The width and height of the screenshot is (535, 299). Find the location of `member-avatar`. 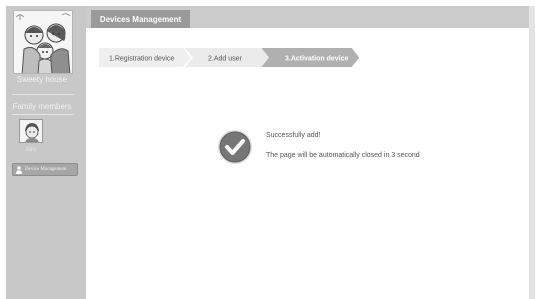

member-avatar is located at coordinates (31, 131).